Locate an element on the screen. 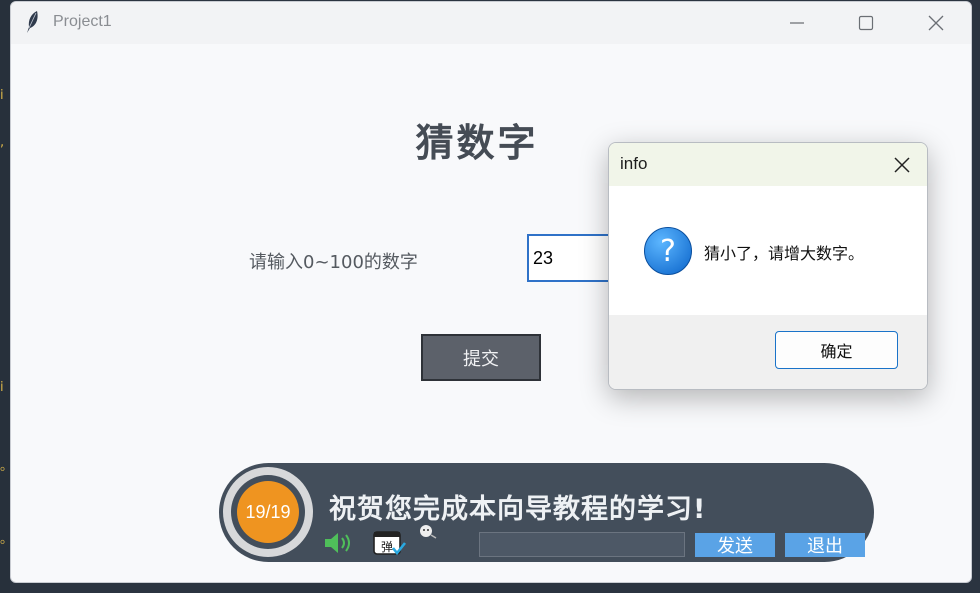 This screenshot has width=980, height=593. danmaku-icon: 弹 is located at coordinates (390, 543).